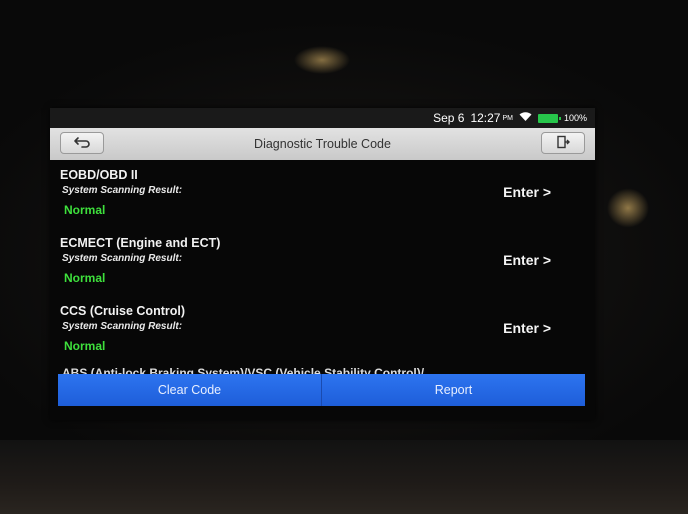 The width and height of the screenshot is (688, 514). I want to click on back-arrow-icon, so click(82, 143).